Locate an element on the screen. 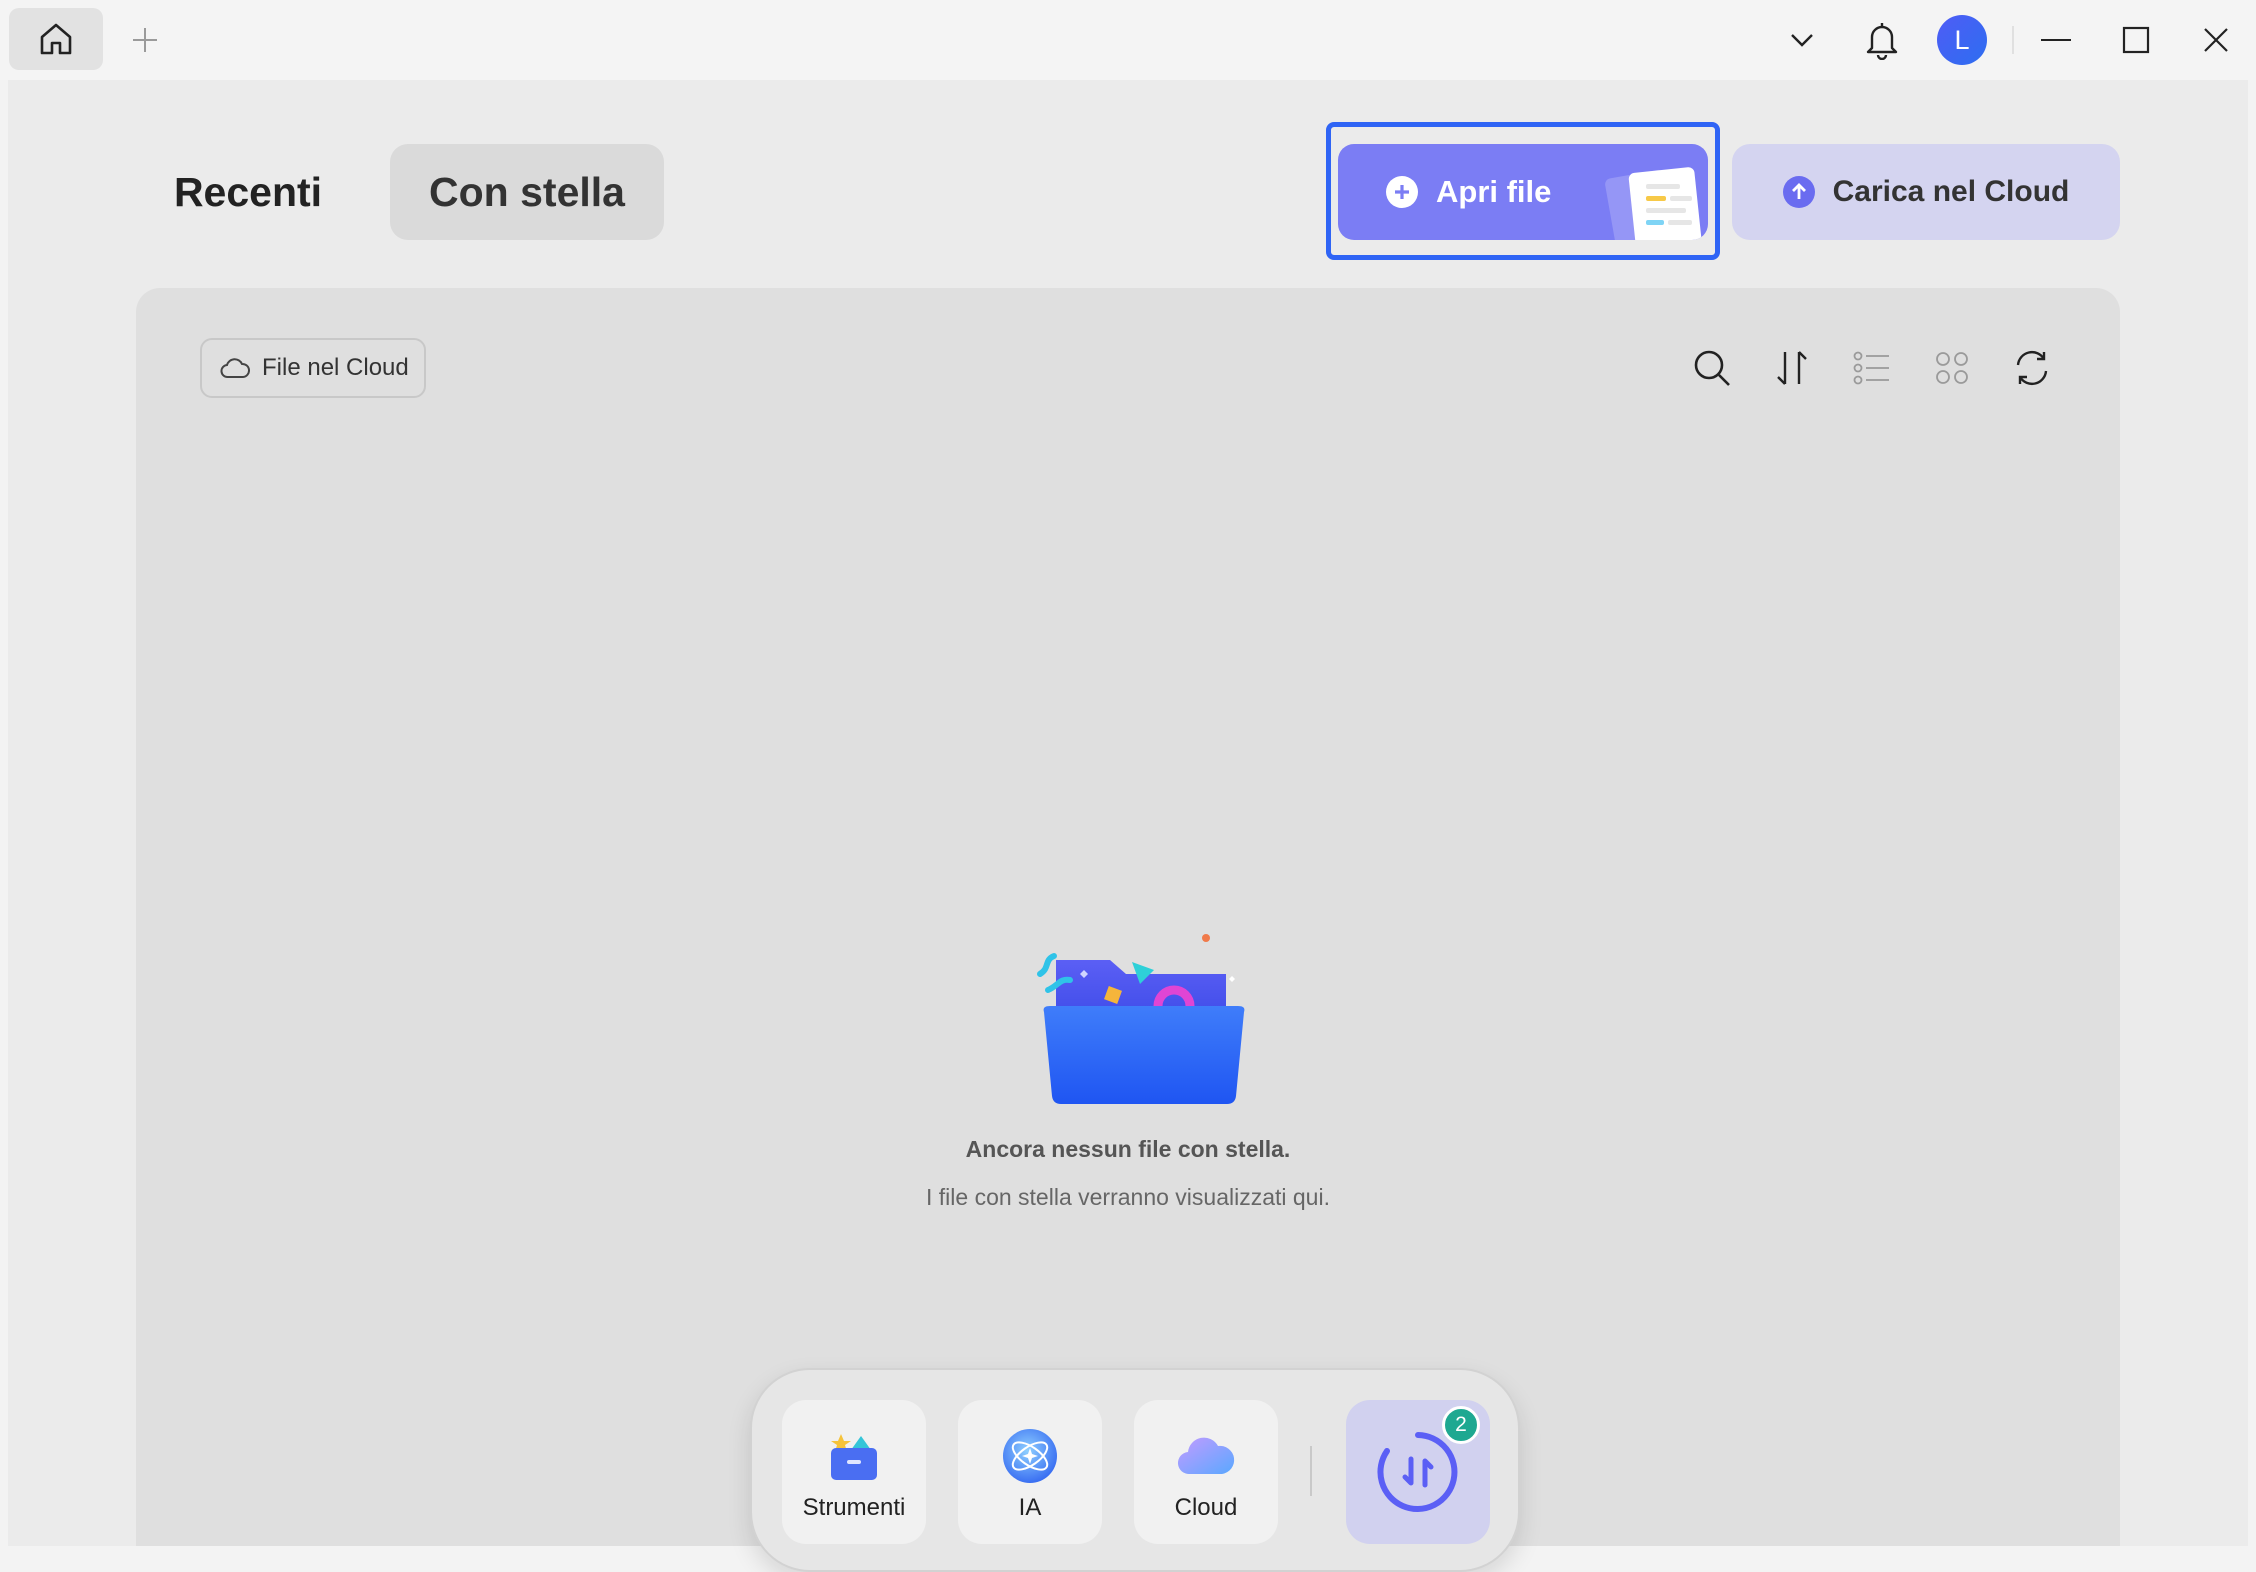  home-icon is located at coordinates (56, 39).